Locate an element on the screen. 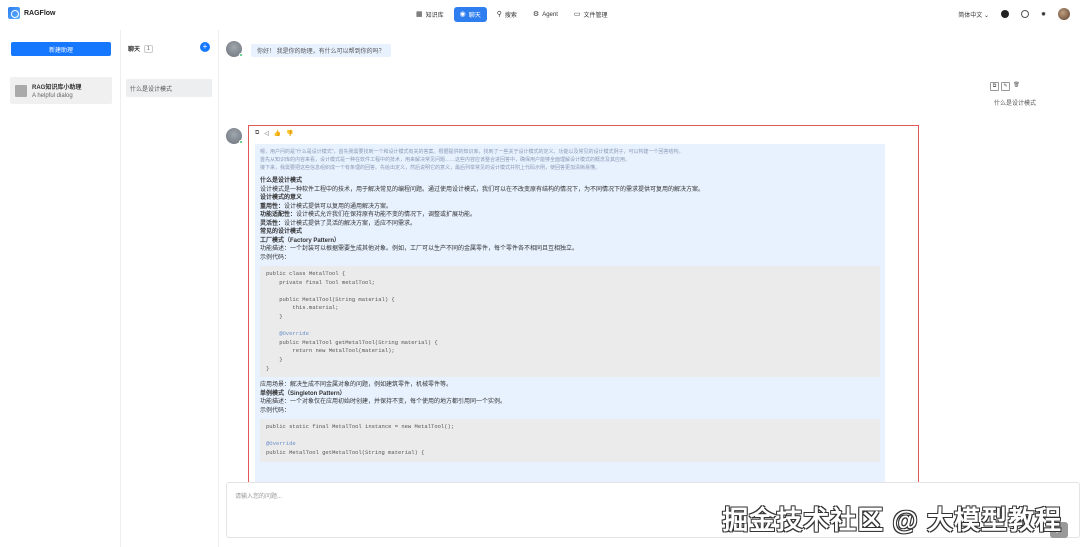 The width and height of the screenshot is (1080, 547). agent-icon: ⚙ is located at coordinates (536, 14).